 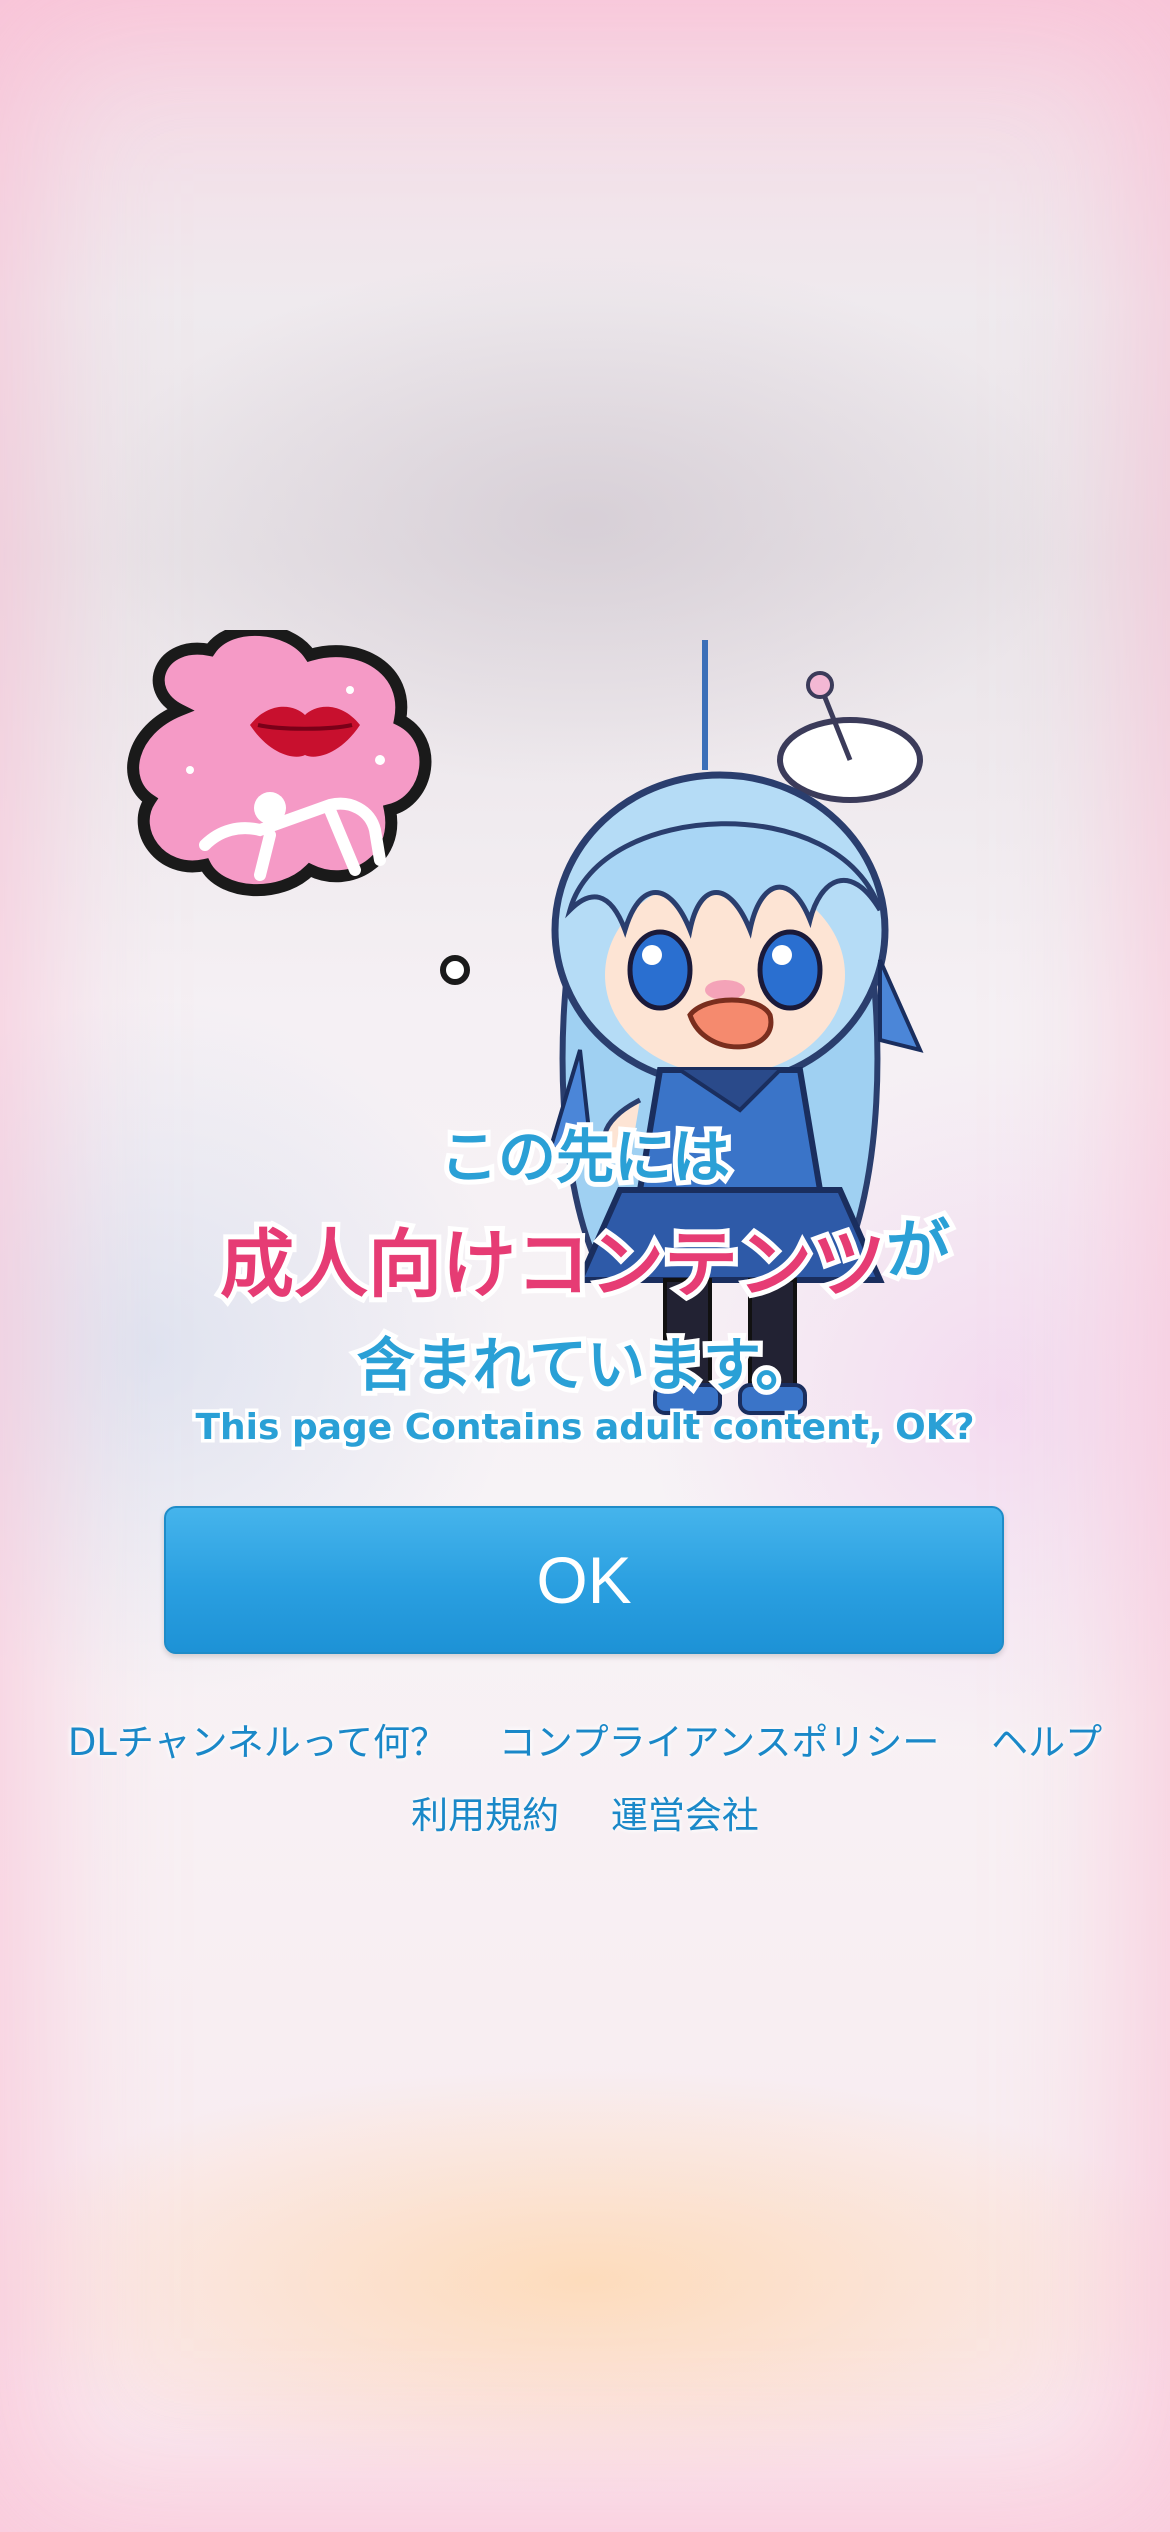 What do you see at coordinates (585, 1365) in the screenshot?
I see `warning-line-3: 含まれています。` at bounding box center [585, 1365].